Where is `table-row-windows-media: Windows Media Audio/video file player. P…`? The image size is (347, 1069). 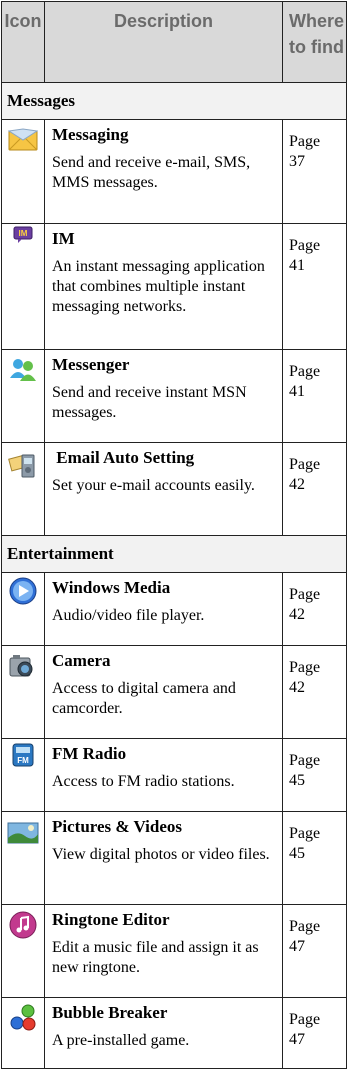
table-row-windows-media: Windows Media Audio/video file player. P… is located at coordinates (174, 609).